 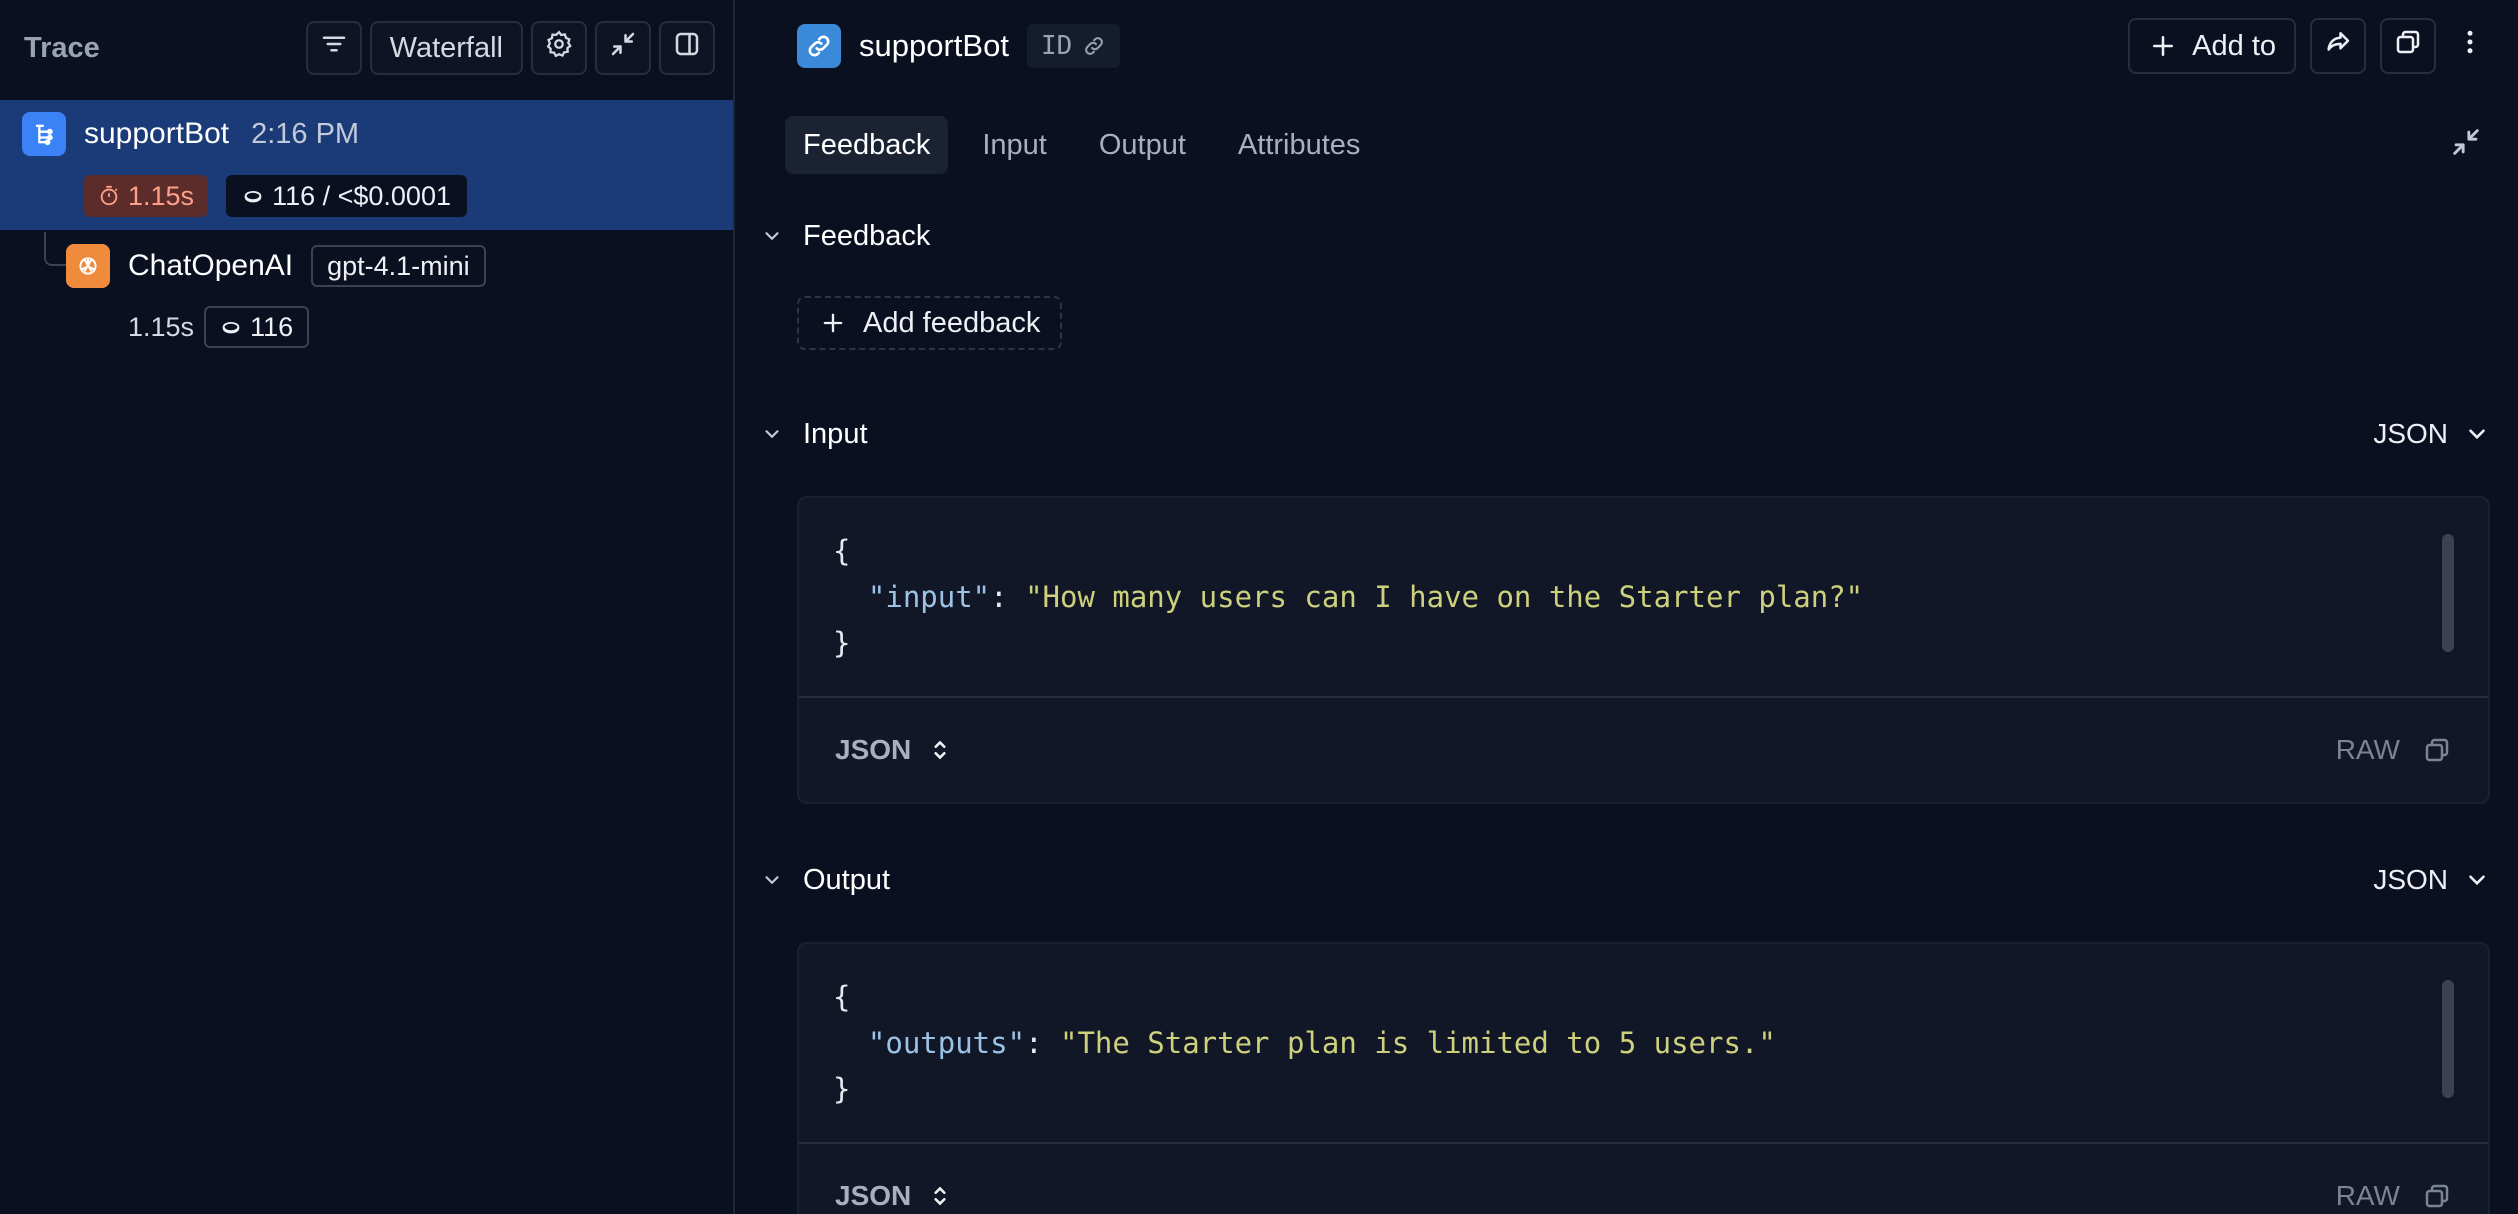 I want to click on latency-badge: 1.15s, so click(x=146, y=196).